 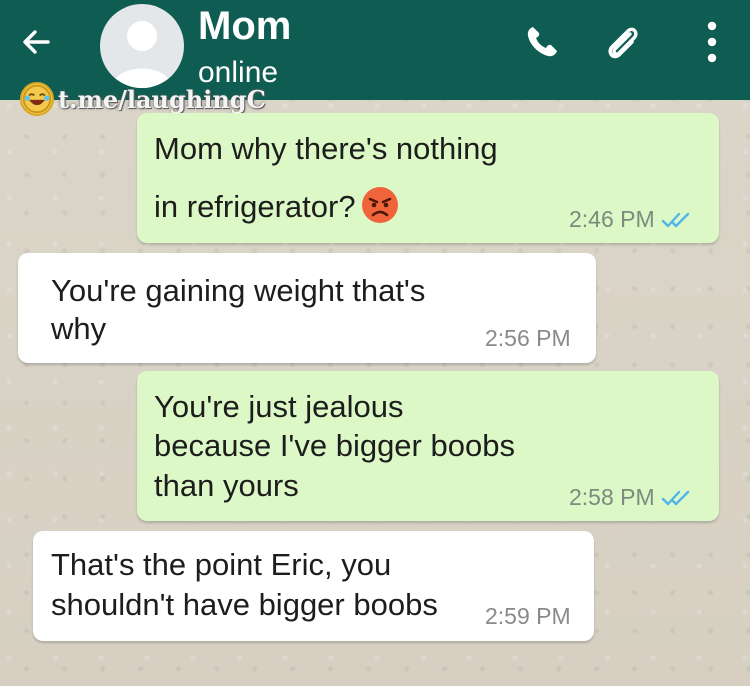 What do you see at coordinates (612, 219) in the screenshot?
I see `message-time: 2:46 PM` at bounding box center [612, 219].